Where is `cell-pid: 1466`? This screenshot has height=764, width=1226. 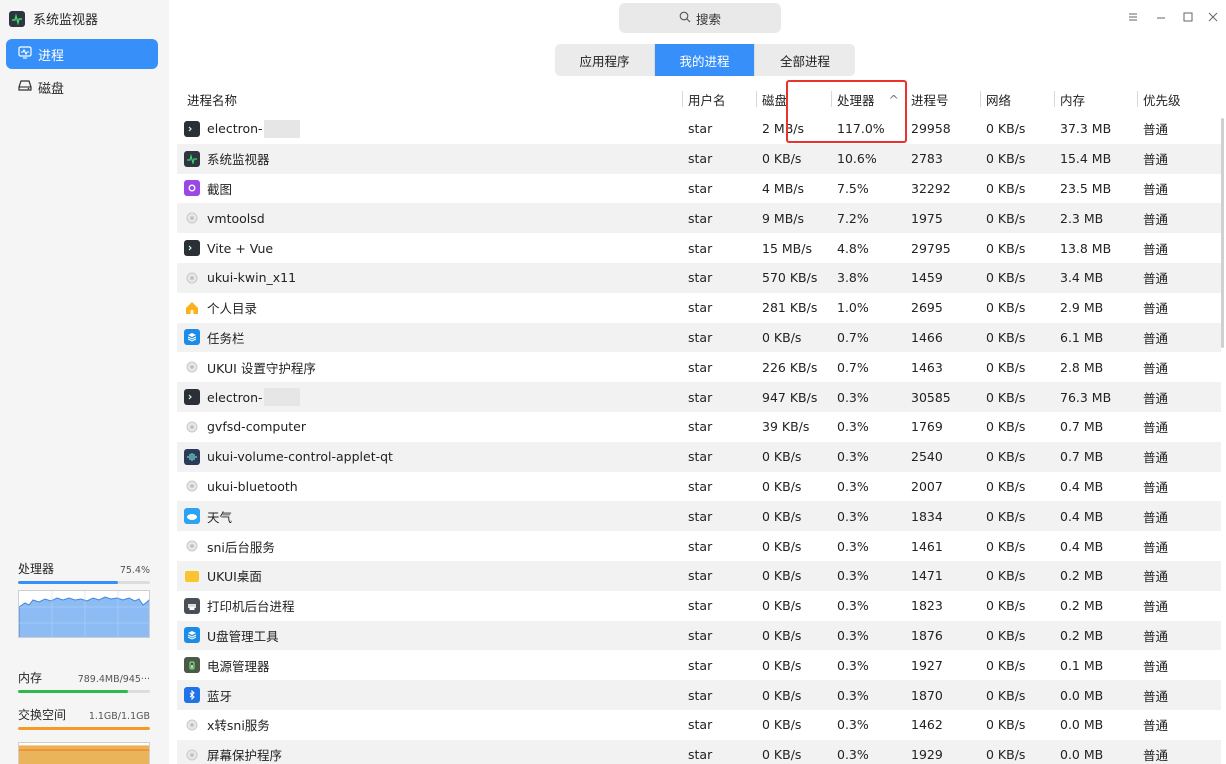
cell-pid: 1466 is located at coordinates (927, 337).